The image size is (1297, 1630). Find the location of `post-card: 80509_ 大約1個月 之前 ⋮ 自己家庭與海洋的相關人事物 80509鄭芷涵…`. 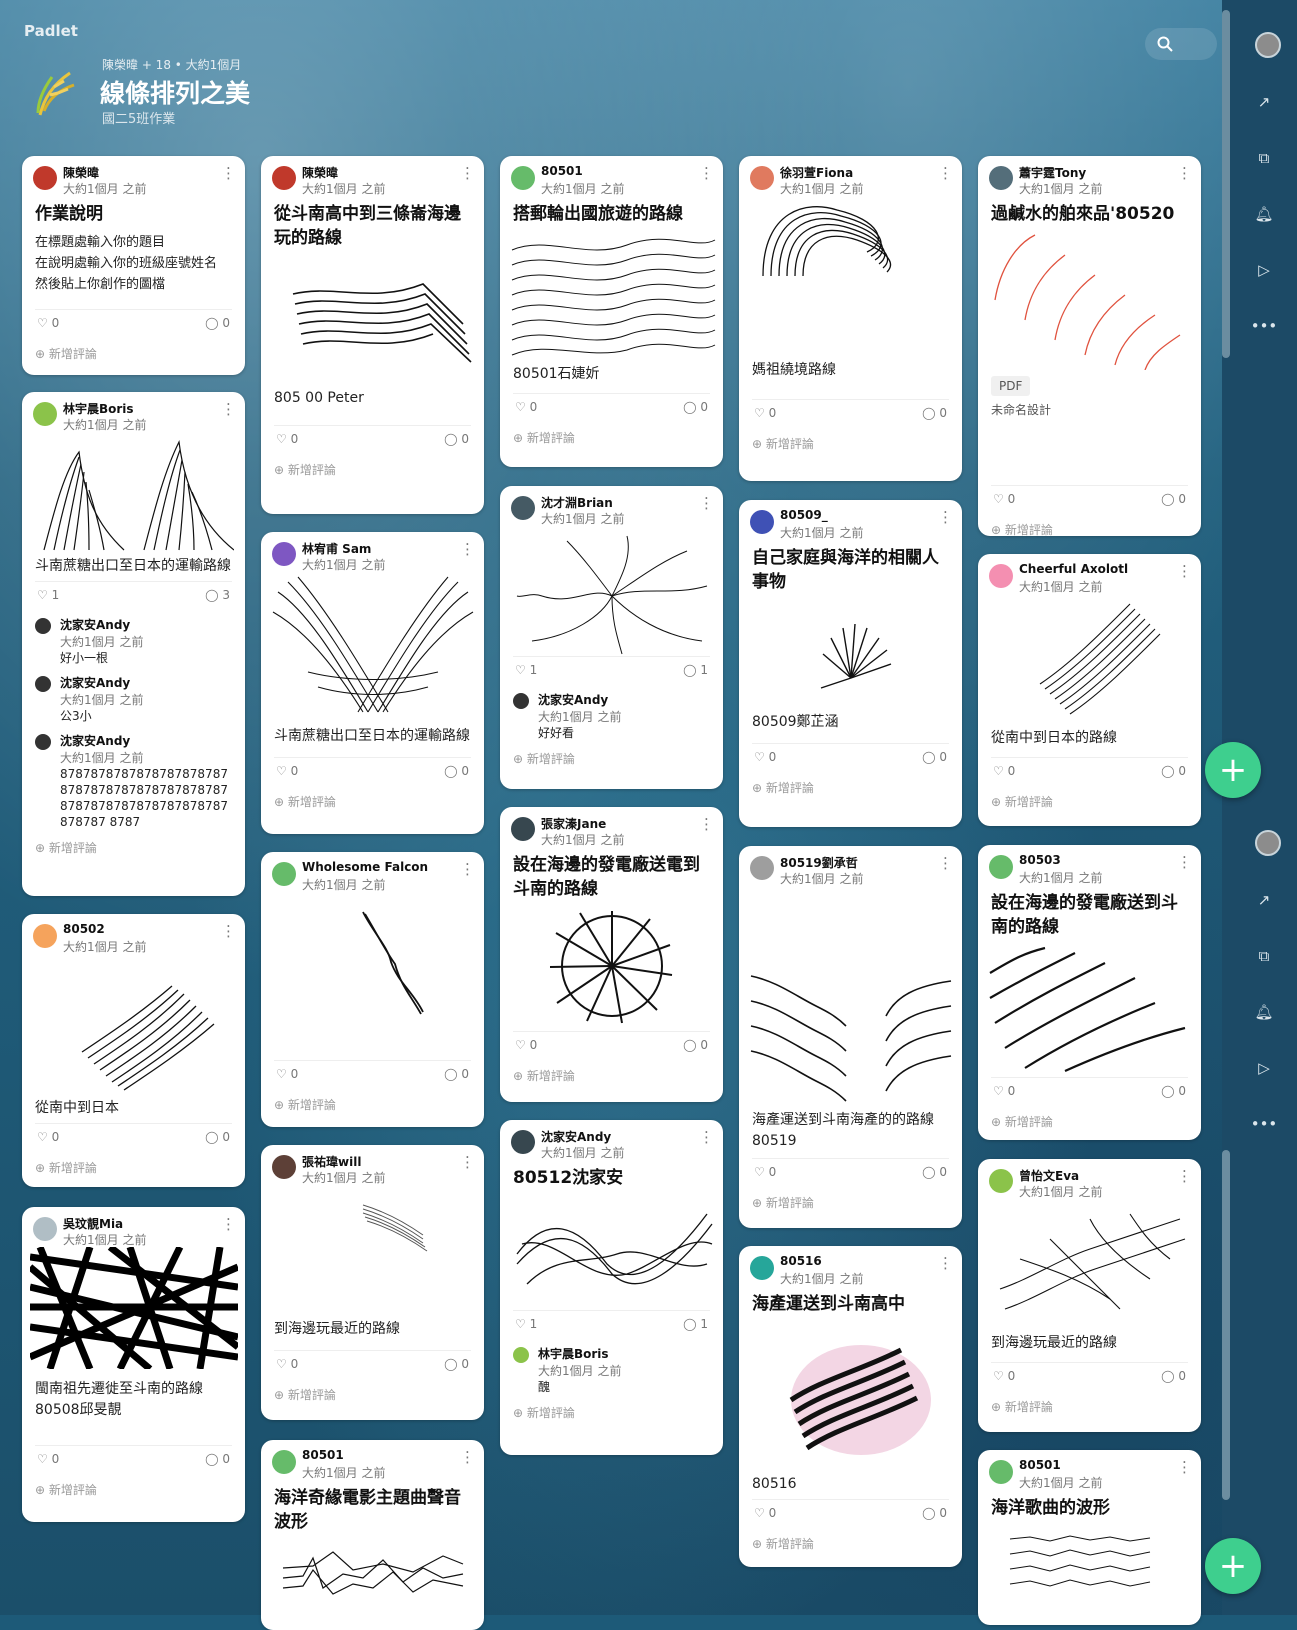

post-card: 80509_ 大約1個月 之前 ⋮ 自己家庭與海洋的相關人事物 80509鄭芷涵… is located at coordinates (850, 663).